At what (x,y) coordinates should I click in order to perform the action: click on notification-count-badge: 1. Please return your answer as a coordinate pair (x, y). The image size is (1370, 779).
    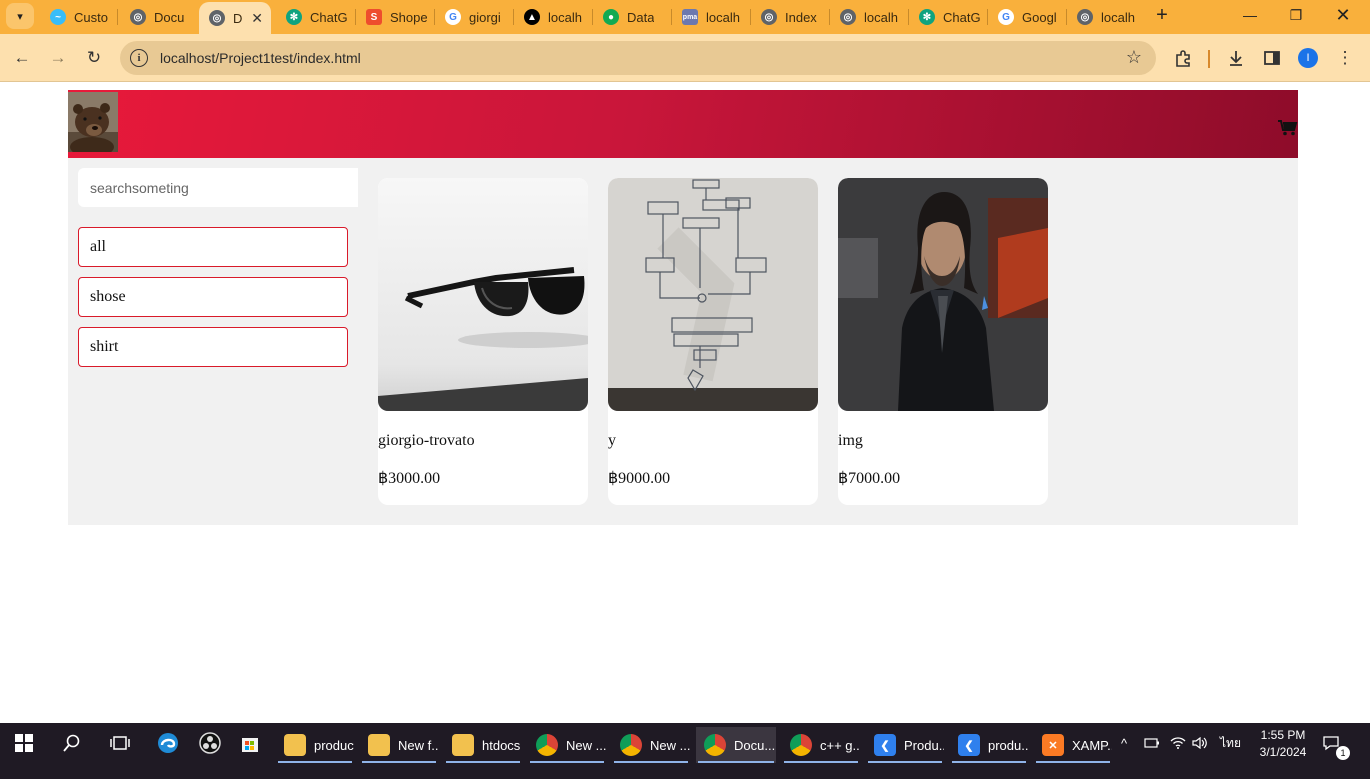
    Looking at the image, I should click on (1343, 753).